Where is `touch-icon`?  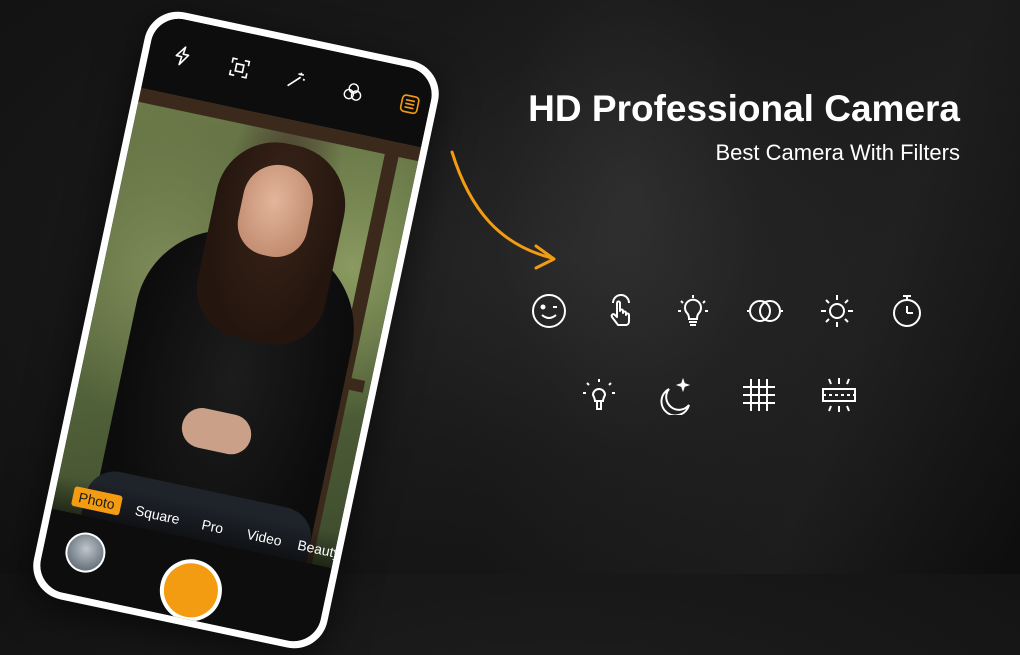
touch-icon is located at coordinates (621, 311).